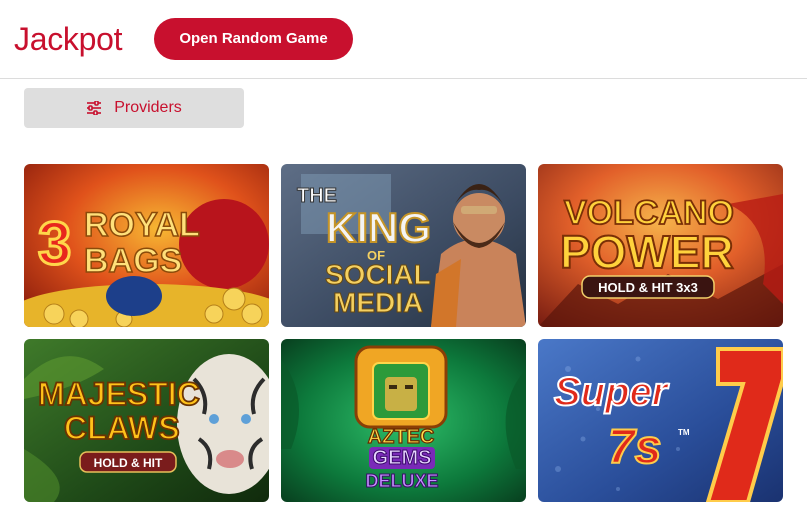 This screenshot has height=509, width=807. I want to click on game-title-line: HOLD & HIT, so click(128, 463).